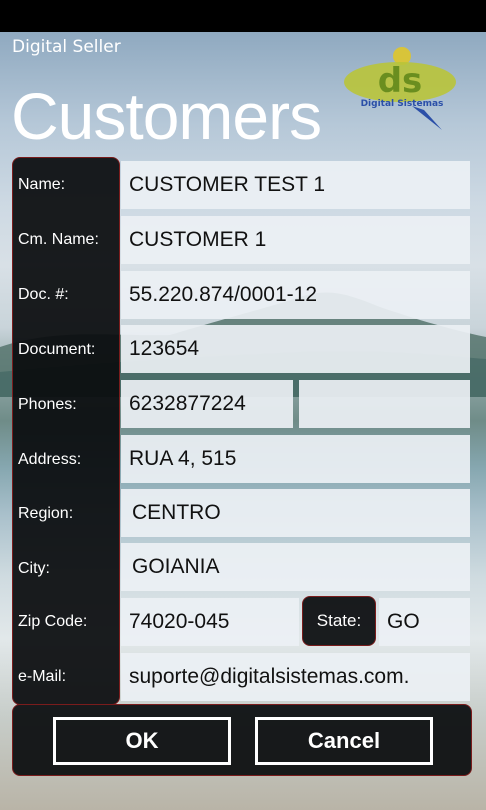  I want to click on region-label: Region:, so click(46, 513).